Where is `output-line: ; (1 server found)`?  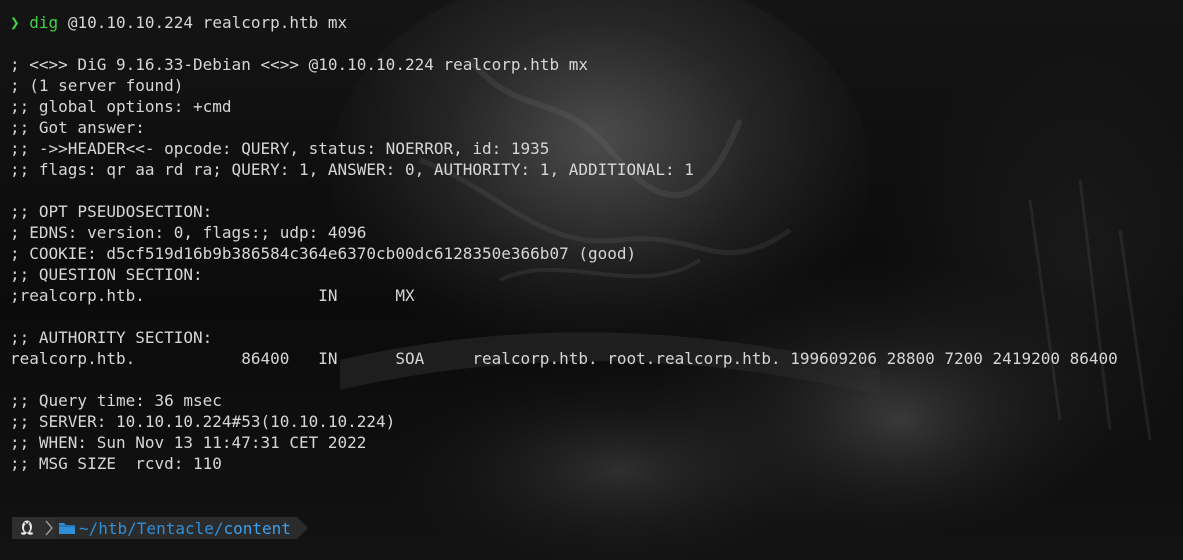 output-line: ; (1 server found) is located at coordinates (97, 85).